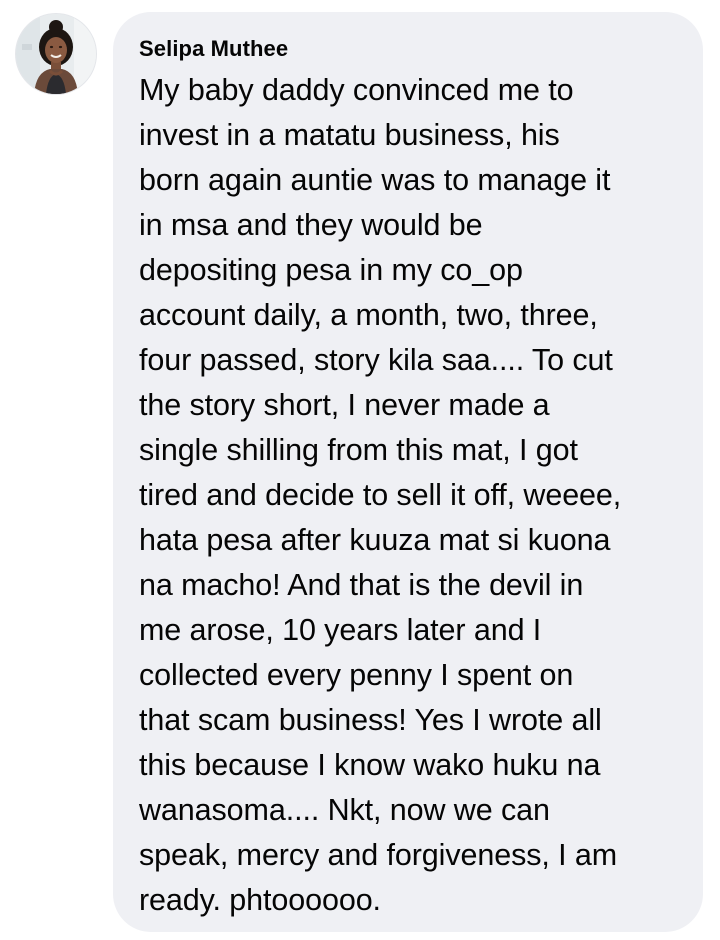  What do you see at coordinates (408, 49) in the screenshot?
I see `comment-author-name: Selipa Muthee` at bounding box center [408, 49].